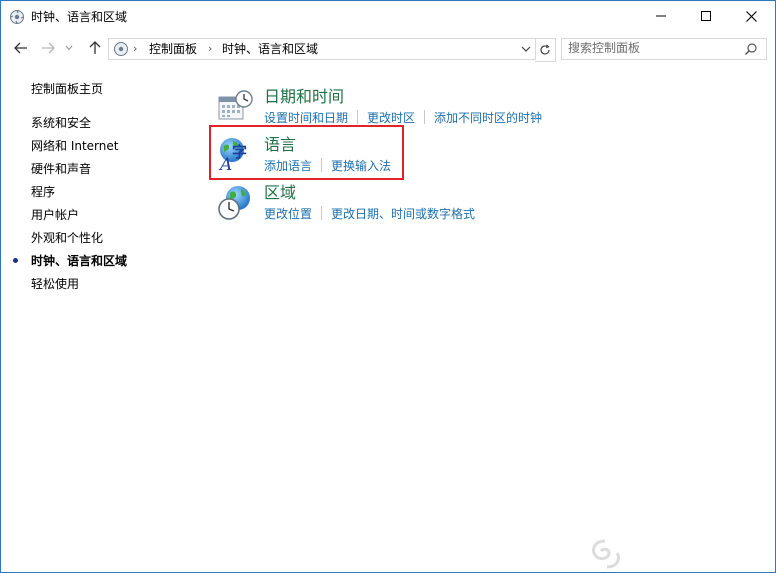 The height and width of the screenshot is (573, 776). I want to click on minimize-icon, so click(660, 16).